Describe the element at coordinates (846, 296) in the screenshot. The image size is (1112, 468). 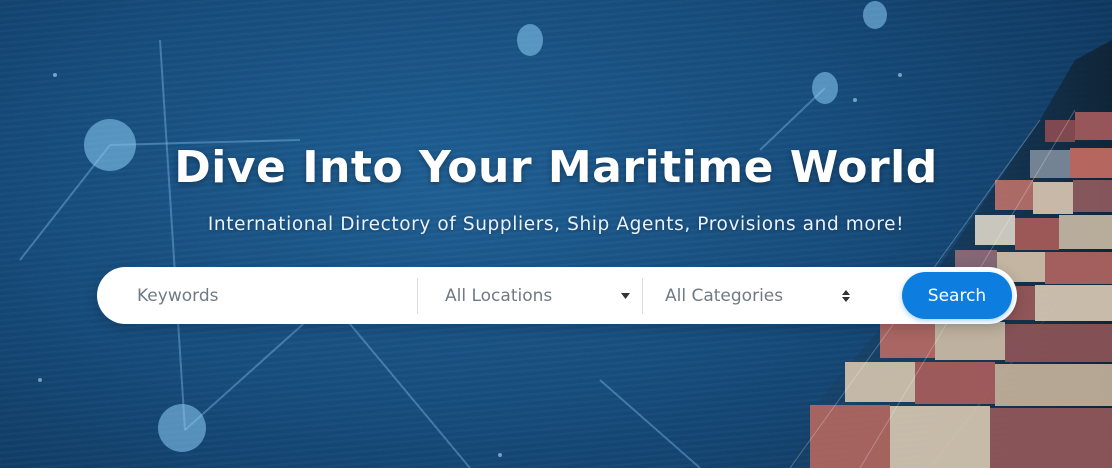
I see `sort-updown-icon` at that location.